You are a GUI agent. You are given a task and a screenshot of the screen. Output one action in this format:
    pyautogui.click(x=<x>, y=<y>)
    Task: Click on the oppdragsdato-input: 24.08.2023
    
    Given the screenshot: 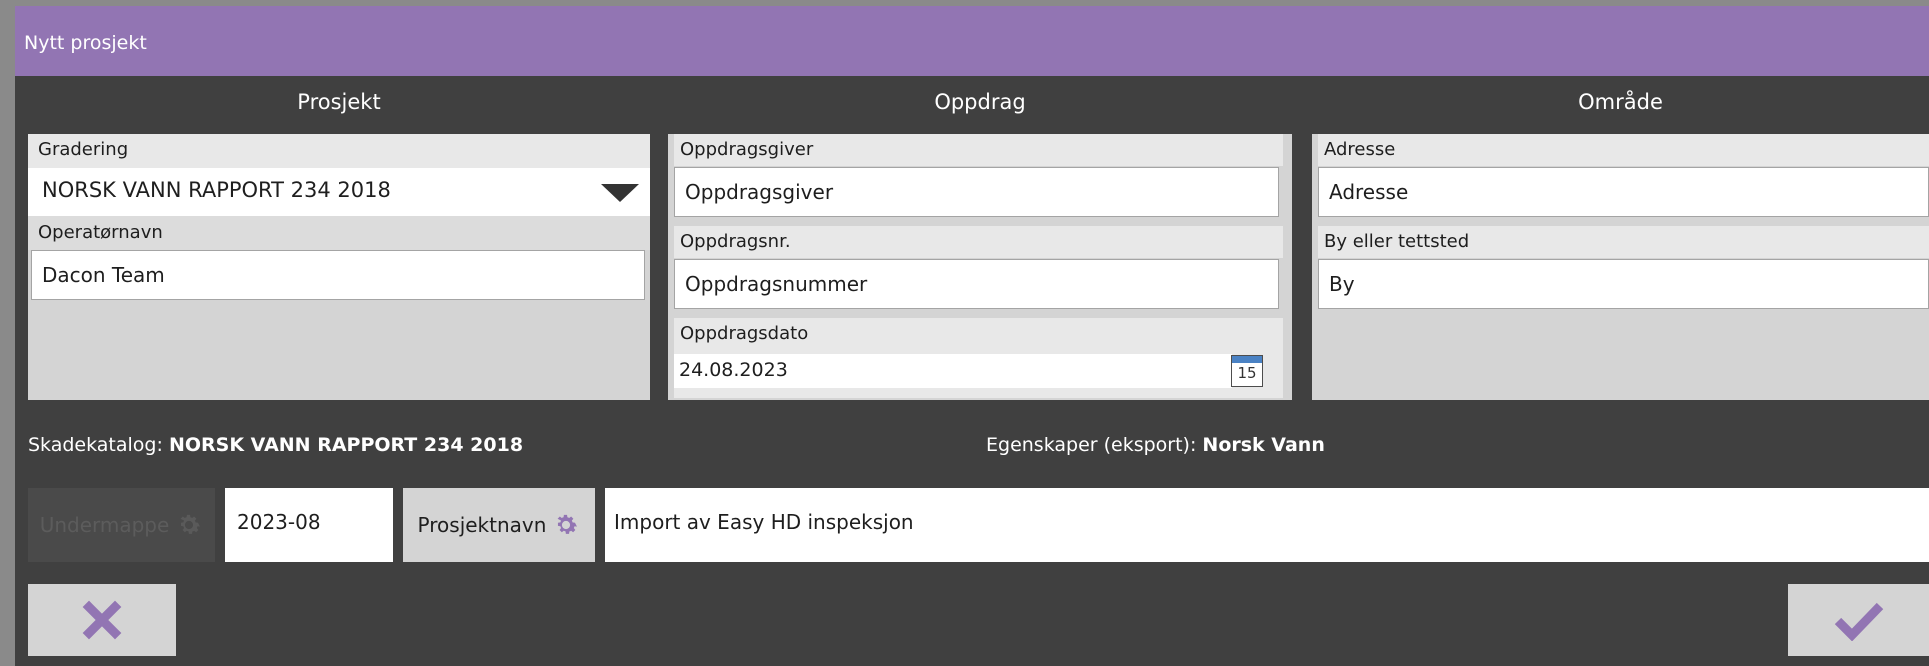 What is the action you would take?
    pyautogui.click(x=953, y=371)
    